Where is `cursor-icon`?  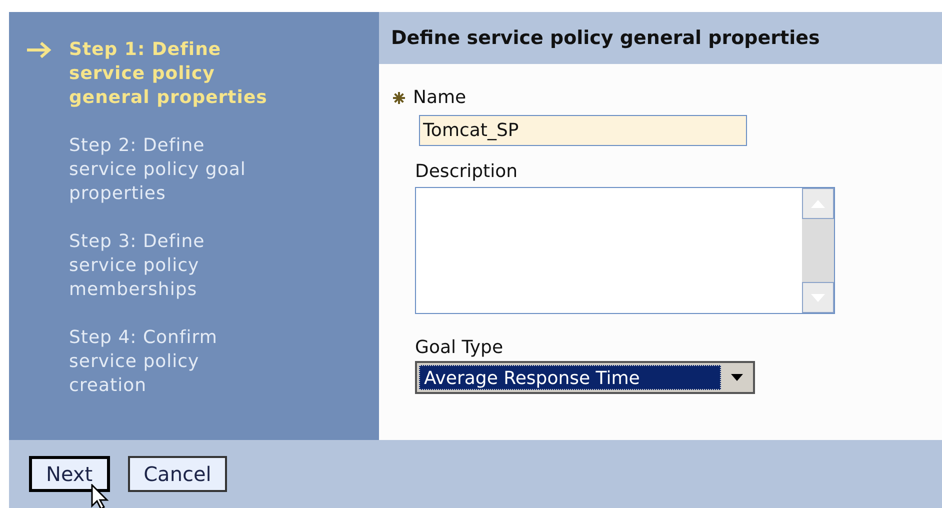 cursor-icon is located at coordinates (100, 496).